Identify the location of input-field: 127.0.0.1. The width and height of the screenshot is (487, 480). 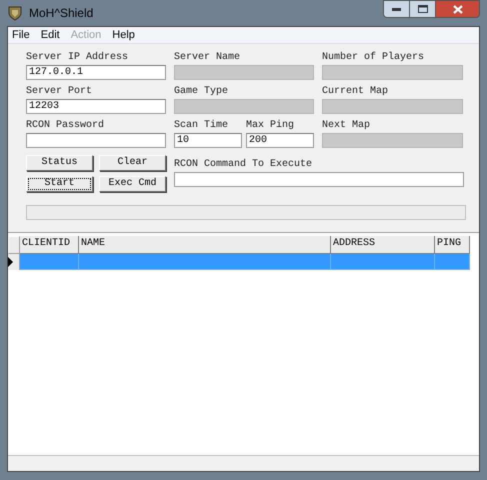
(96, 72).